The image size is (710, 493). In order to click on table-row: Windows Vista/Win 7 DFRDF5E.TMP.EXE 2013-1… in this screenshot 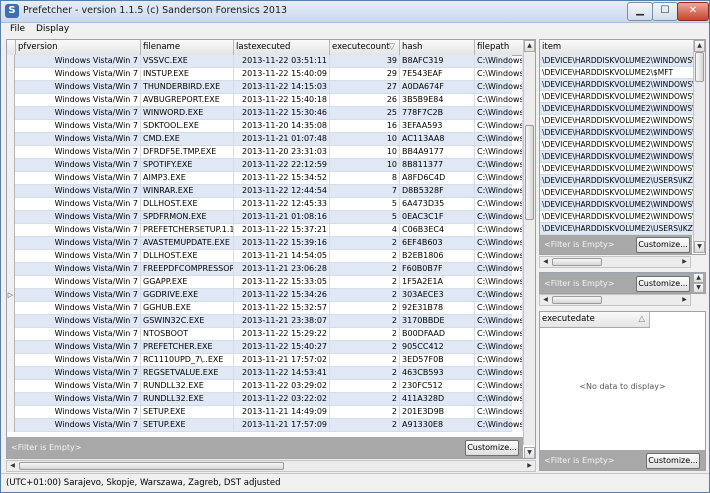, I will do `click(265, 152)`.